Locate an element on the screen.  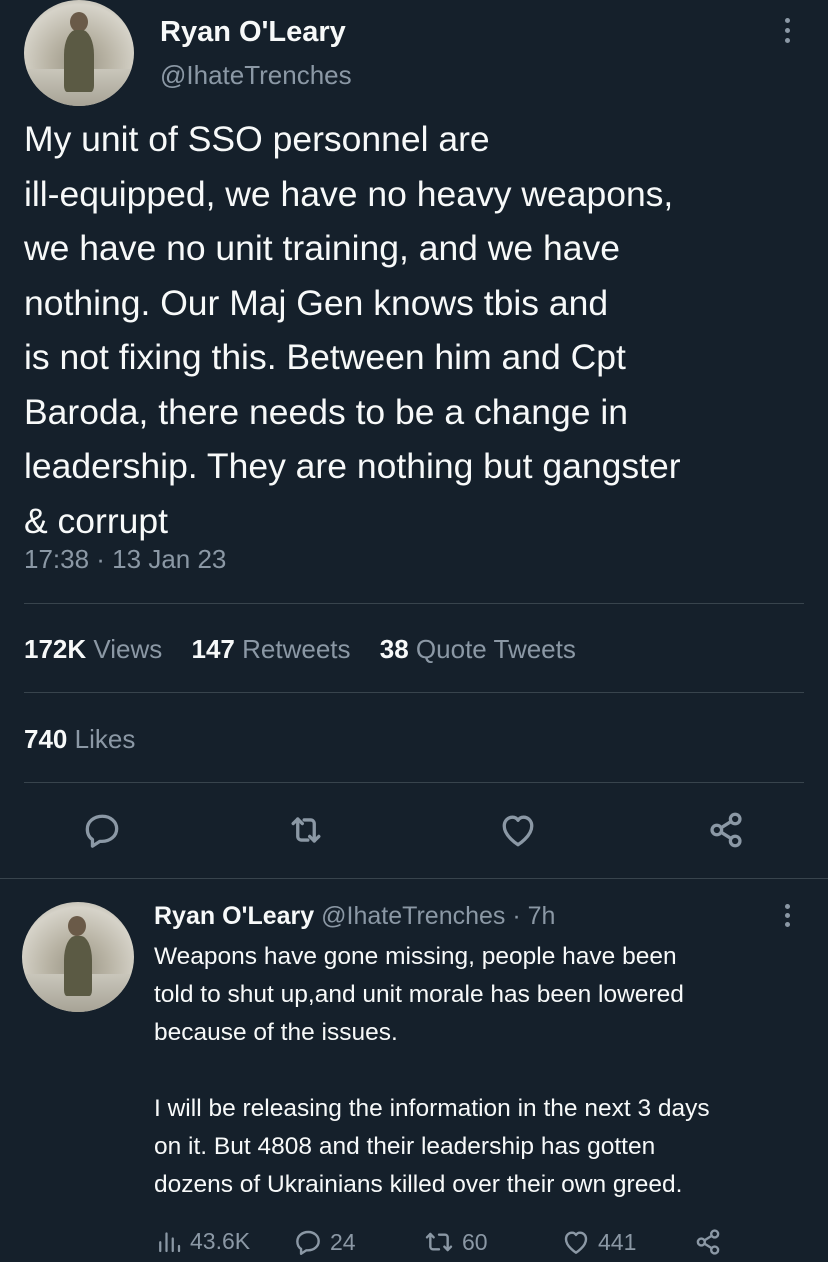
tweet-timestamp: 17:38 · 13 Jan 23 is located at coordinates (125, 559).